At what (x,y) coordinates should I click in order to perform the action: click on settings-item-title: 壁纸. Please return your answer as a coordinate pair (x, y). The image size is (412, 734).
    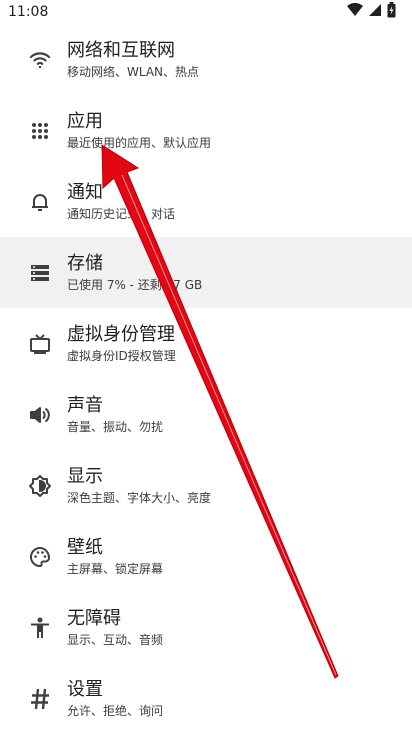
    Looking at the image, I should click on (85, 547).